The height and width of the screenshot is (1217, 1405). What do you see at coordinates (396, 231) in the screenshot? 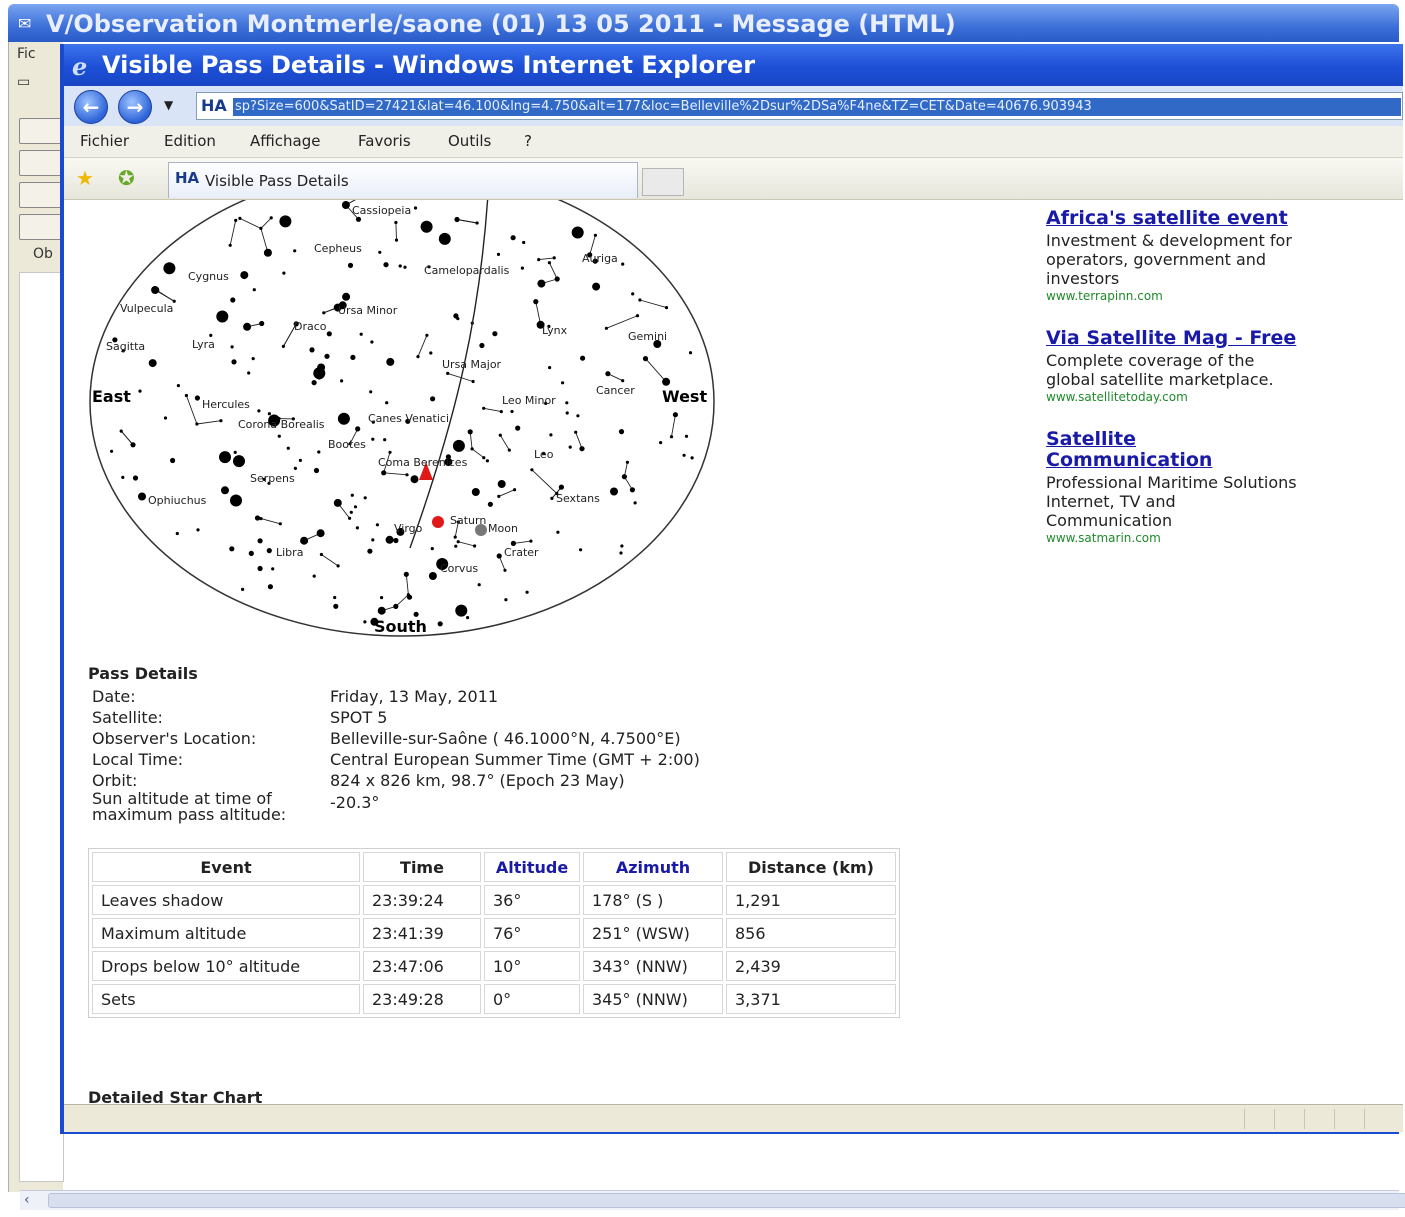
I see `constellation-line` at bounding box center [396, 231].